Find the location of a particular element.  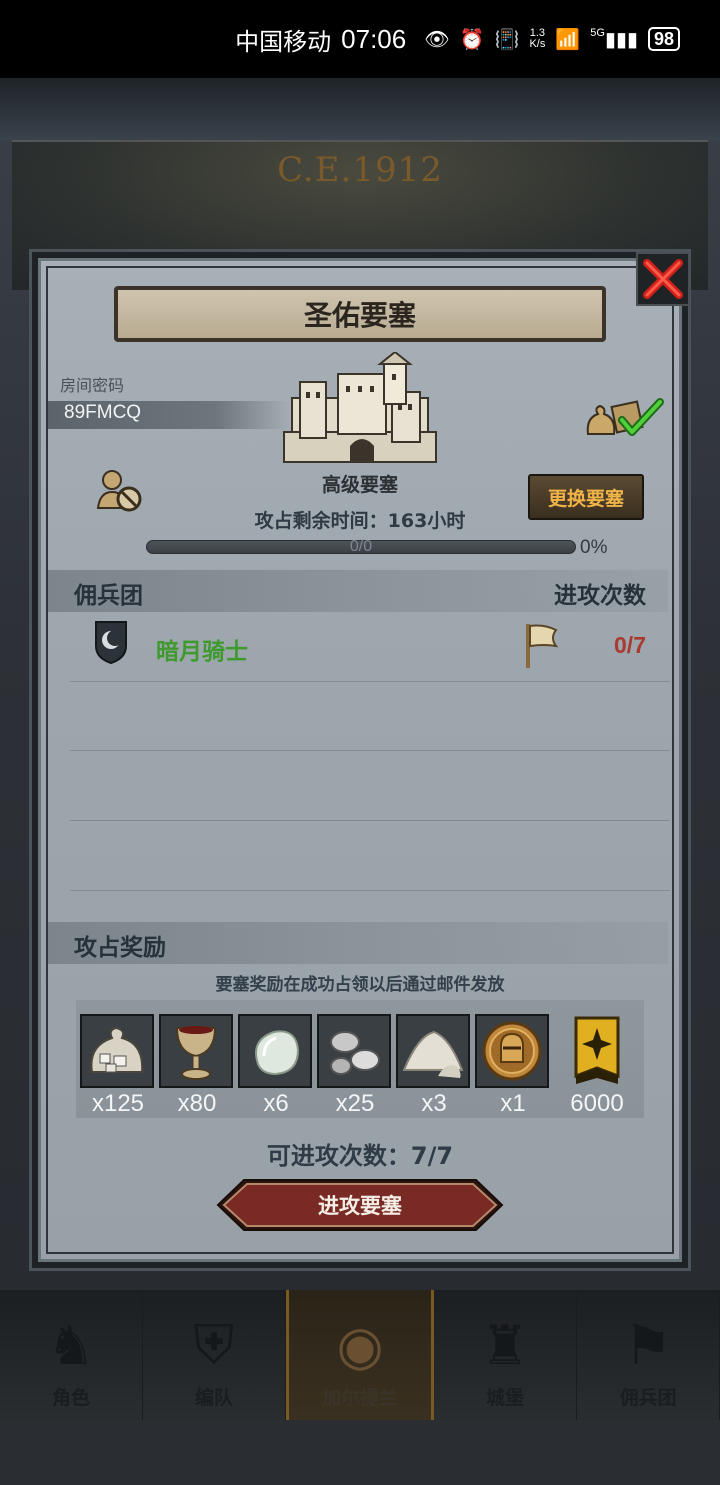

carrier-name: 中国移动 is located at coordinates (283, 42).